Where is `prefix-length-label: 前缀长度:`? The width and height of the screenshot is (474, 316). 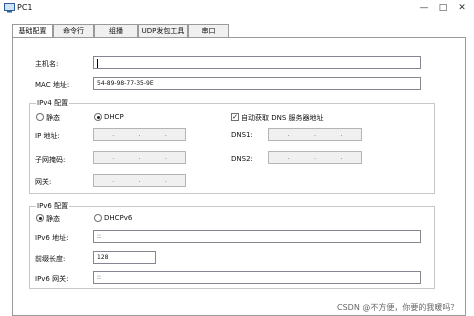
prefix-length-label: 前缀长度: is located at coordinates (50, 259).